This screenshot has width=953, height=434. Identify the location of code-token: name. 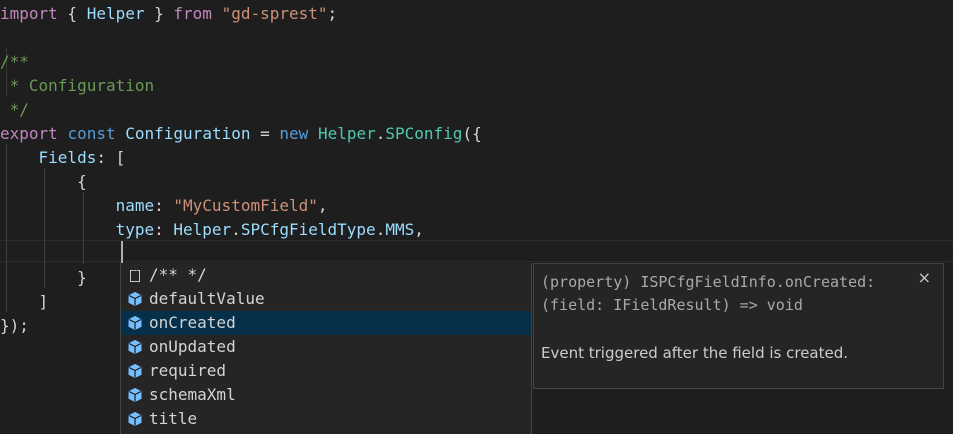
(135, 205).